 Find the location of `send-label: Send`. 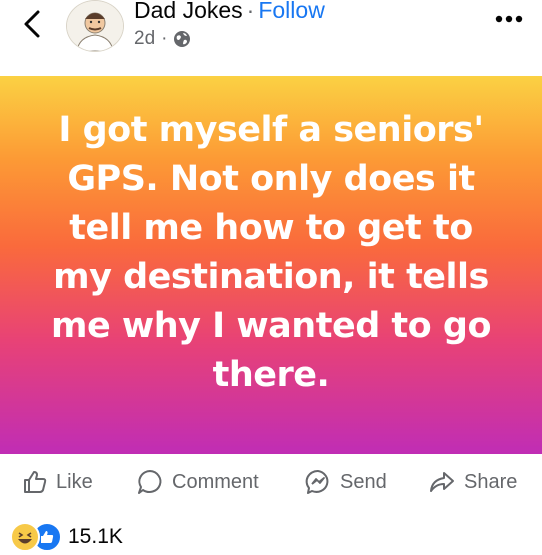

send-label: Send is located at coordinates (363, 481).